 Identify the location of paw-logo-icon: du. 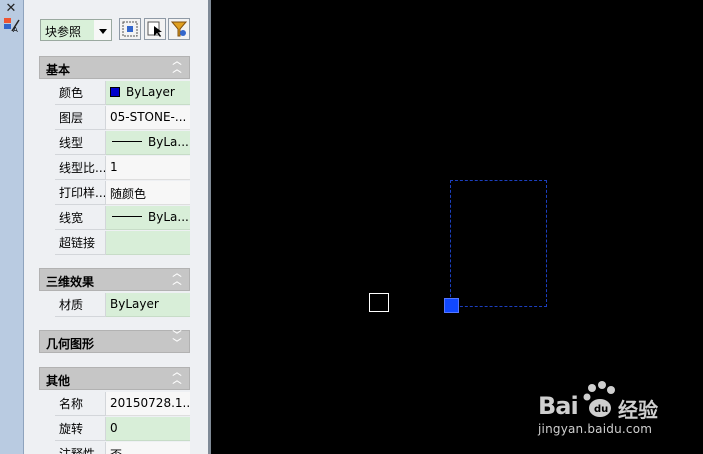
(599, 399).